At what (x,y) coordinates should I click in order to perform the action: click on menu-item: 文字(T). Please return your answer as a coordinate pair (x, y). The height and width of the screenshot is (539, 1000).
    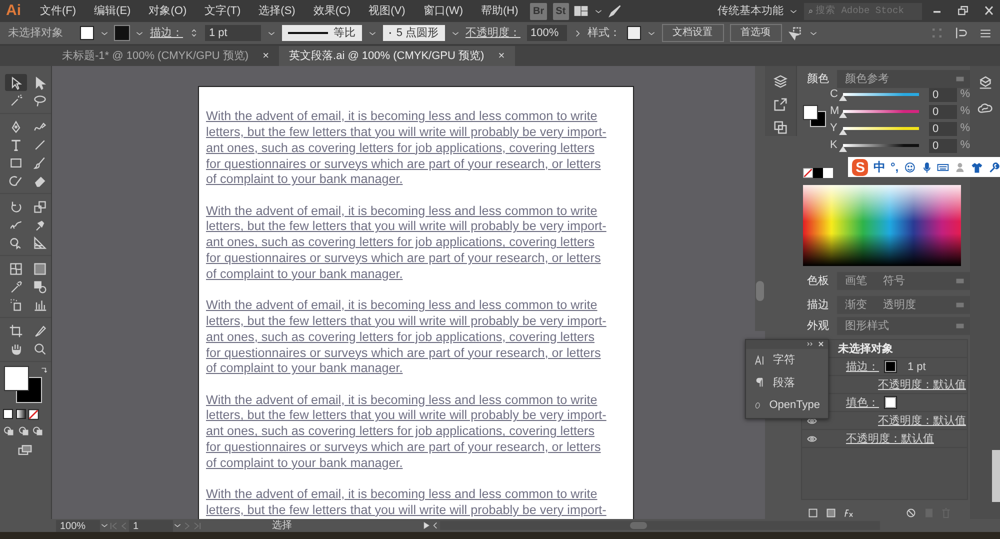
    Looking at the image, I should click on (223, 11).